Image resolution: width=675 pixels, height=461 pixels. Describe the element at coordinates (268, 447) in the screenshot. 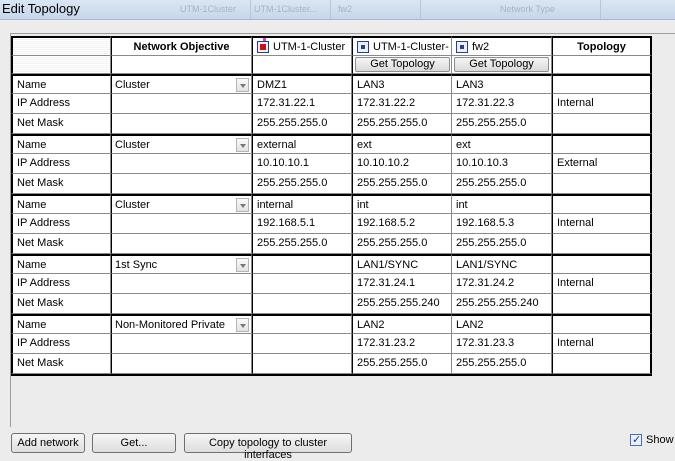

I see `copy-topology-button: Copy topology to cluster interfaces` at that location.